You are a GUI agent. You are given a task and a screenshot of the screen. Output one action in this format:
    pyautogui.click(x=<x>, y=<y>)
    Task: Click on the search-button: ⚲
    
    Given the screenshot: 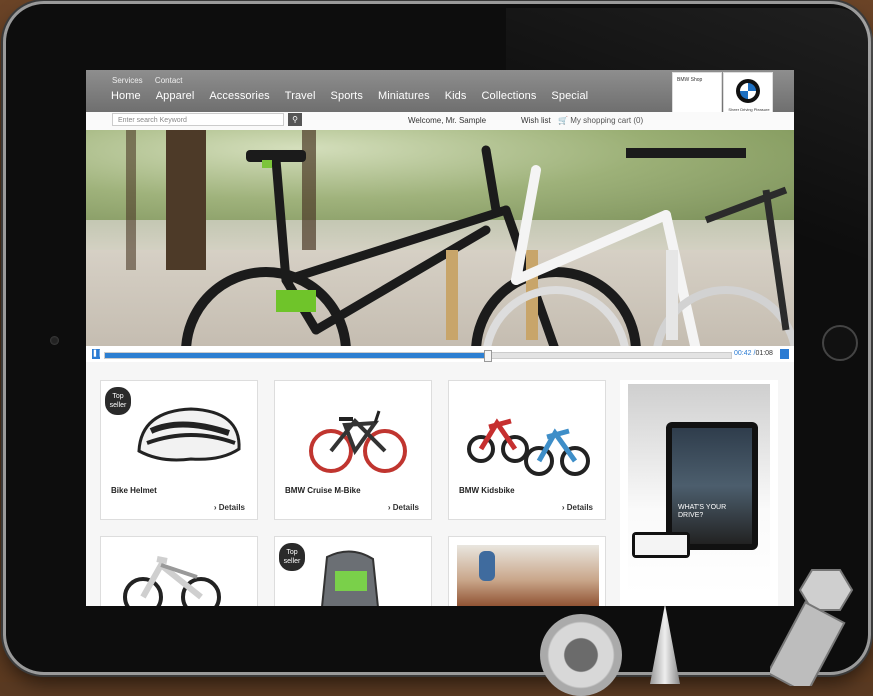 What is the action you would take?
    pyautogui.click(x=295, y=119)
    